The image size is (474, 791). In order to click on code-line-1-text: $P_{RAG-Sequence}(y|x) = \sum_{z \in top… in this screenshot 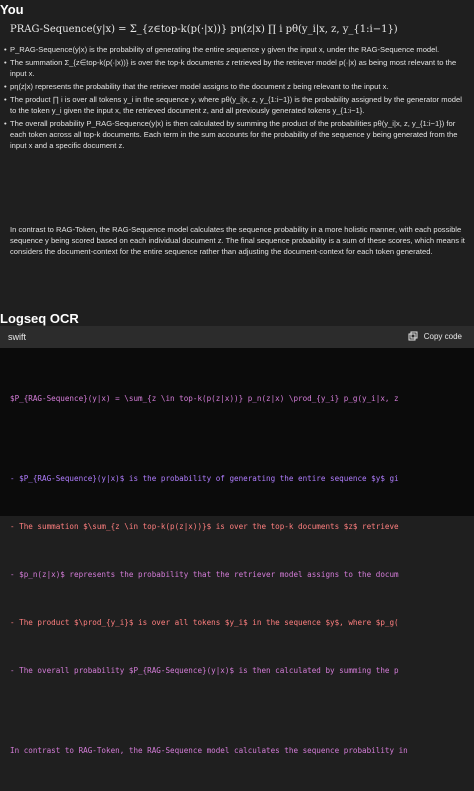, I will do `click(204, 398)`.